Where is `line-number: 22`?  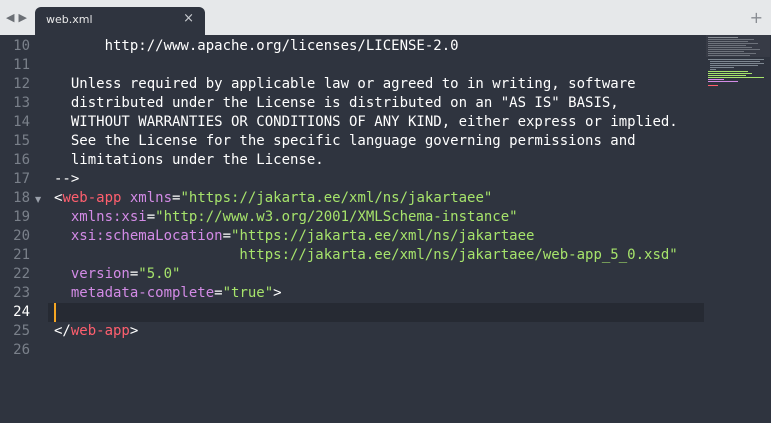 line-number: 22 is located at coordinates (21, 274).